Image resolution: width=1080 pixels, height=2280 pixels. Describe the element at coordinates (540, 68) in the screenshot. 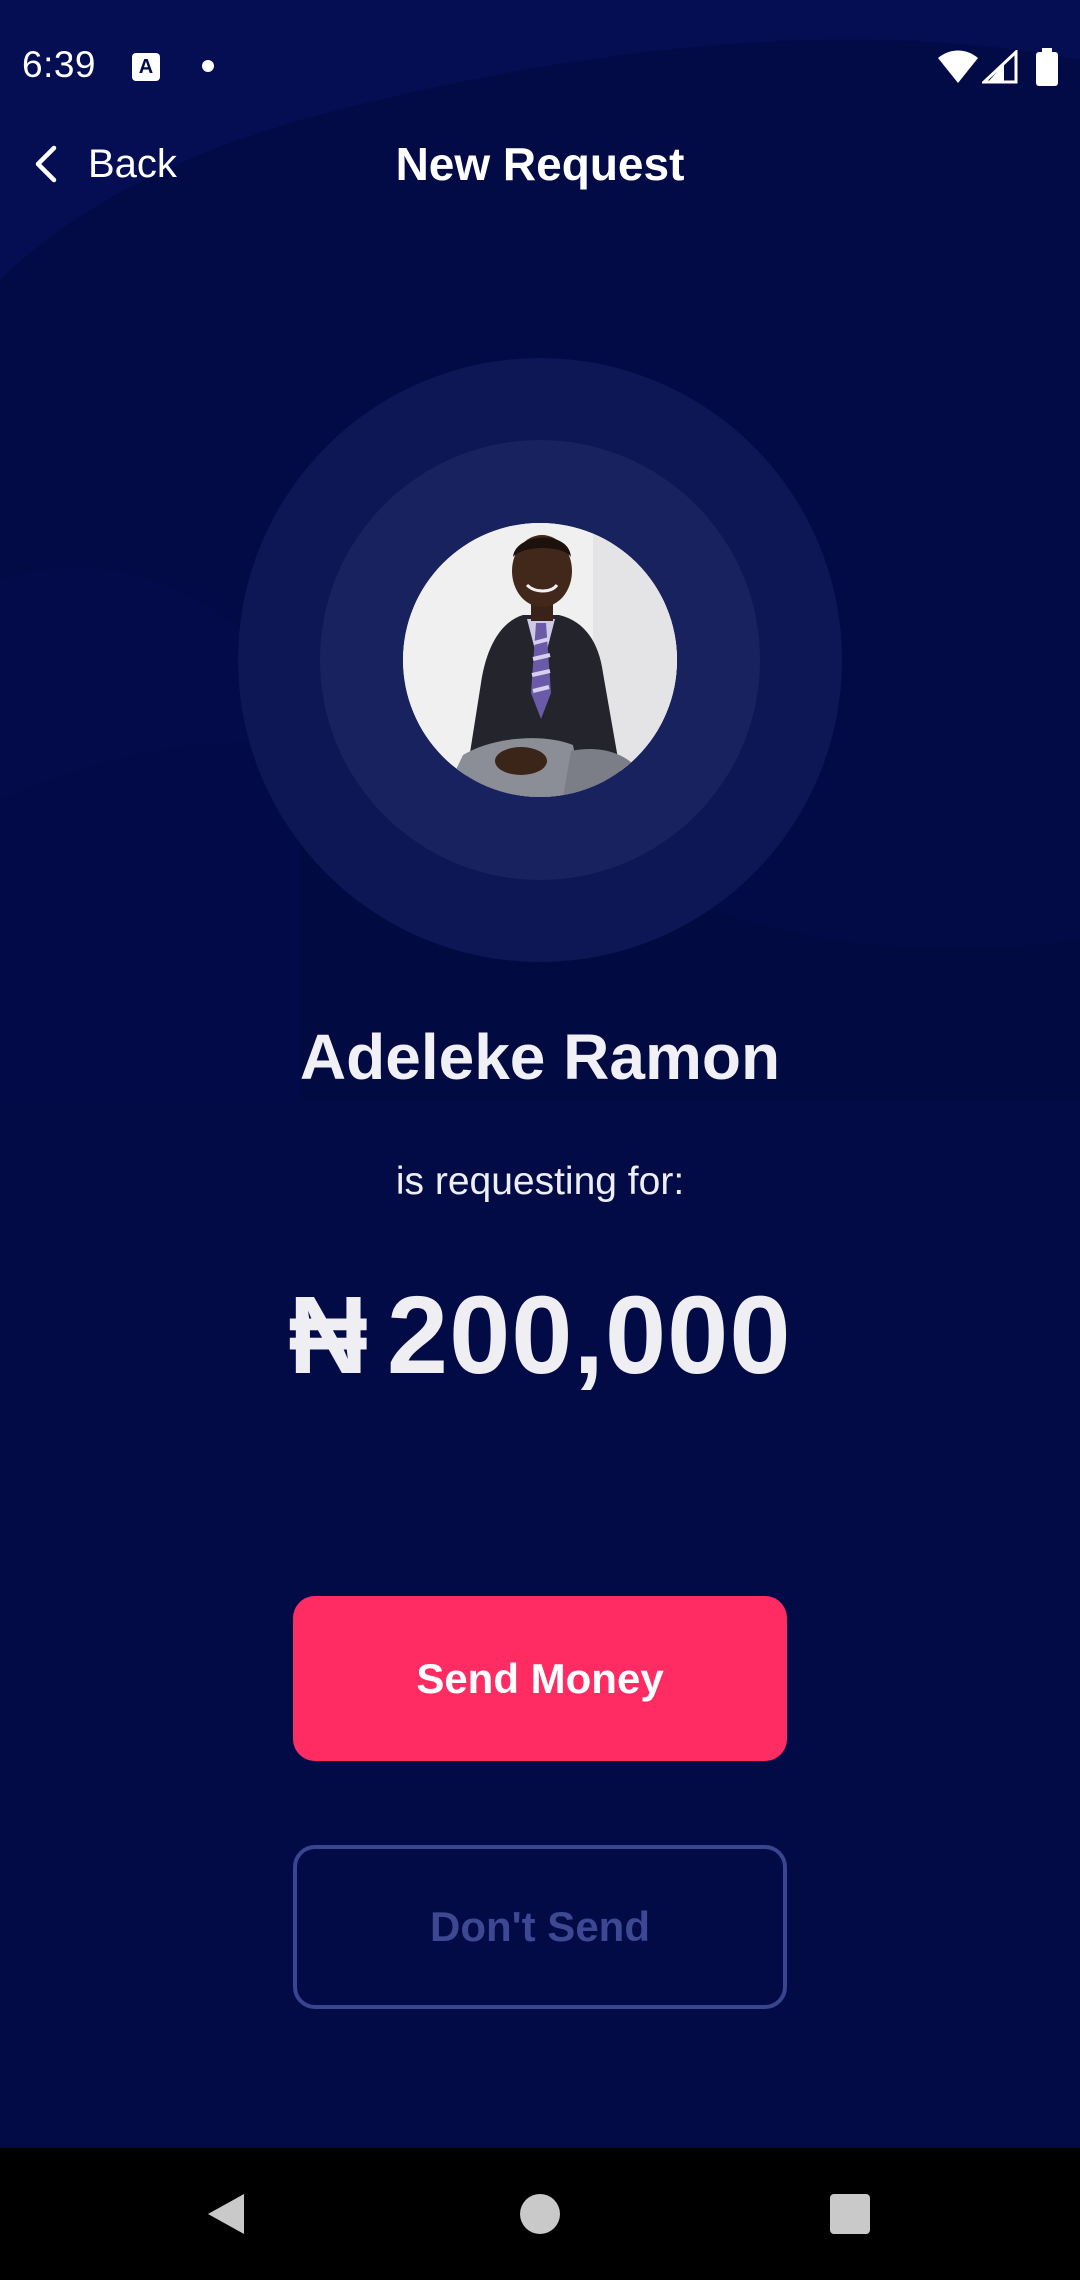

I see `status-bar: 6:39 A` at that location.